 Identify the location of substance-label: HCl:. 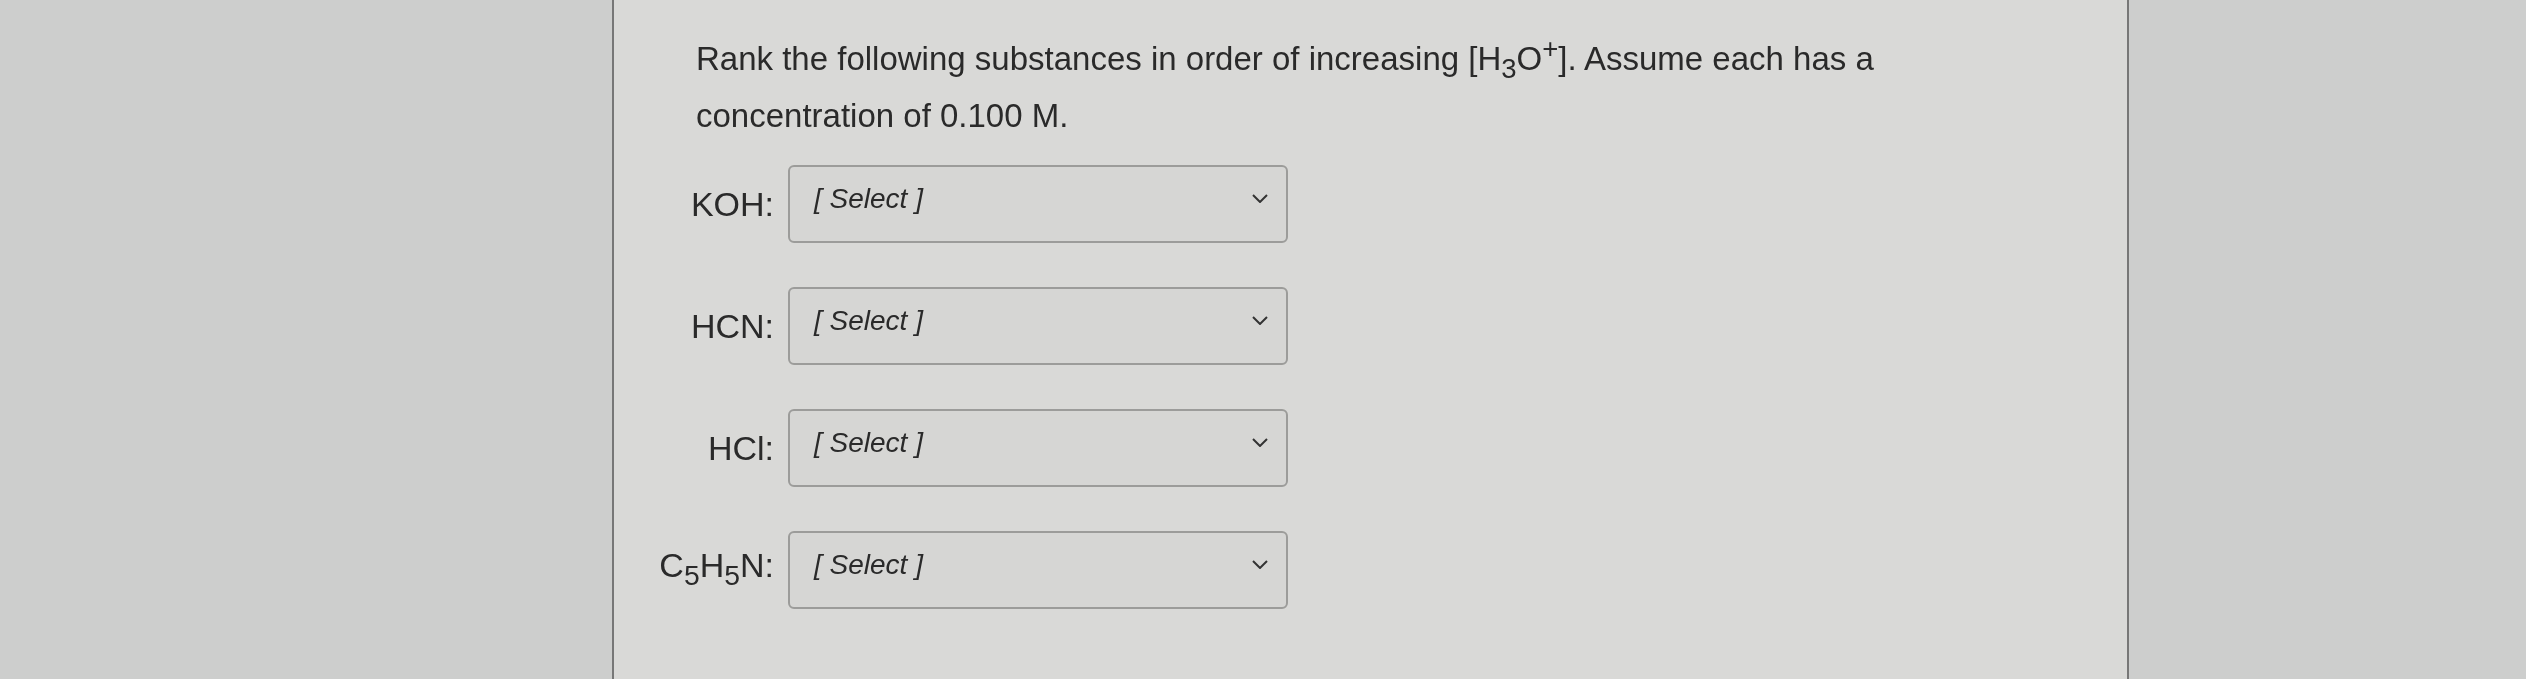
(740, 448).